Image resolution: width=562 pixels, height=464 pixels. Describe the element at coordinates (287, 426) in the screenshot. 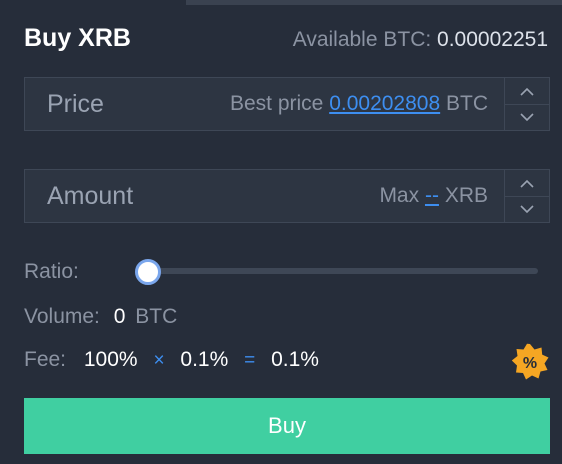

I see `buy-button: Buy` at that location.